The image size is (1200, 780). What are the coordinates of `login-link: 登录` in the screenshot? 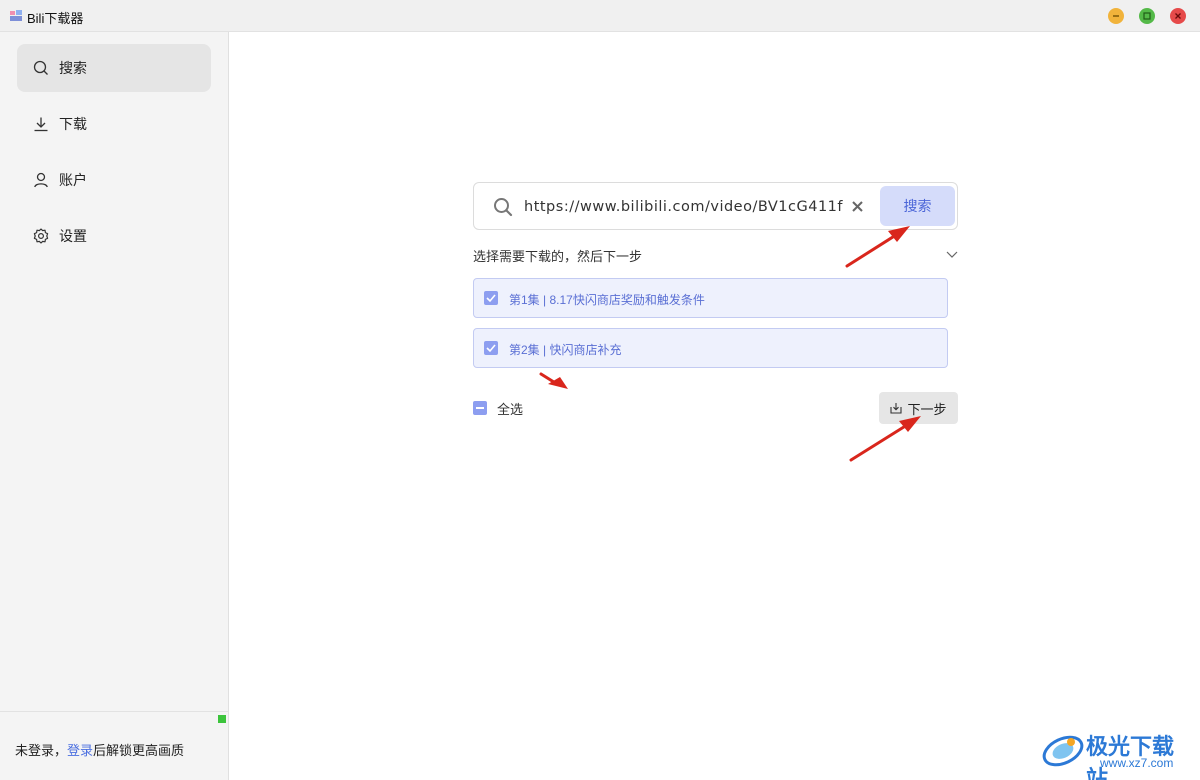 It's located at (80, 750).